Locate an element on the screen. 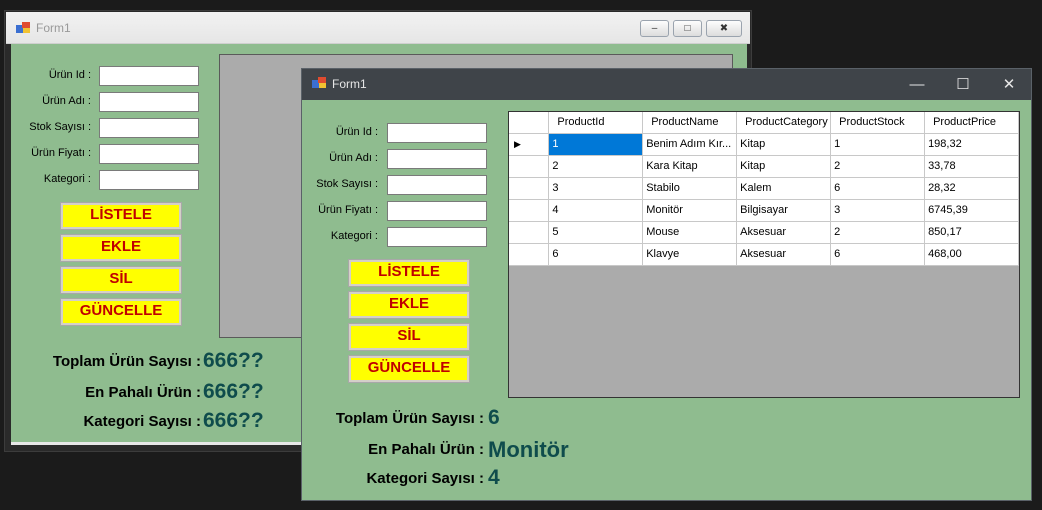  maximize-button: ☐ is located at coordinates (963, 84).